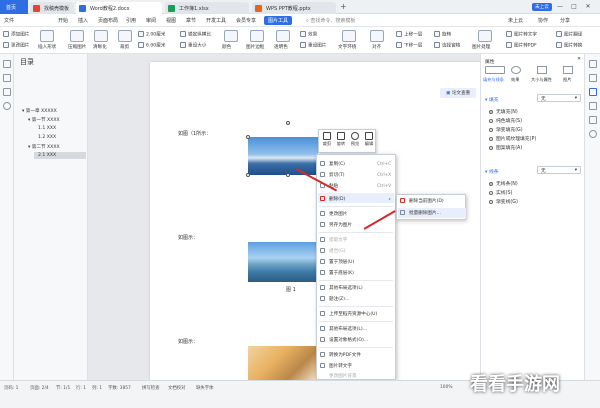 This screenshot has height=408, width=600. What do you see at coordinates (39, 111) in the screenshot?
I see `toc-item: ▾ 第一章 XXXXX` at bounding box center [39, 111].